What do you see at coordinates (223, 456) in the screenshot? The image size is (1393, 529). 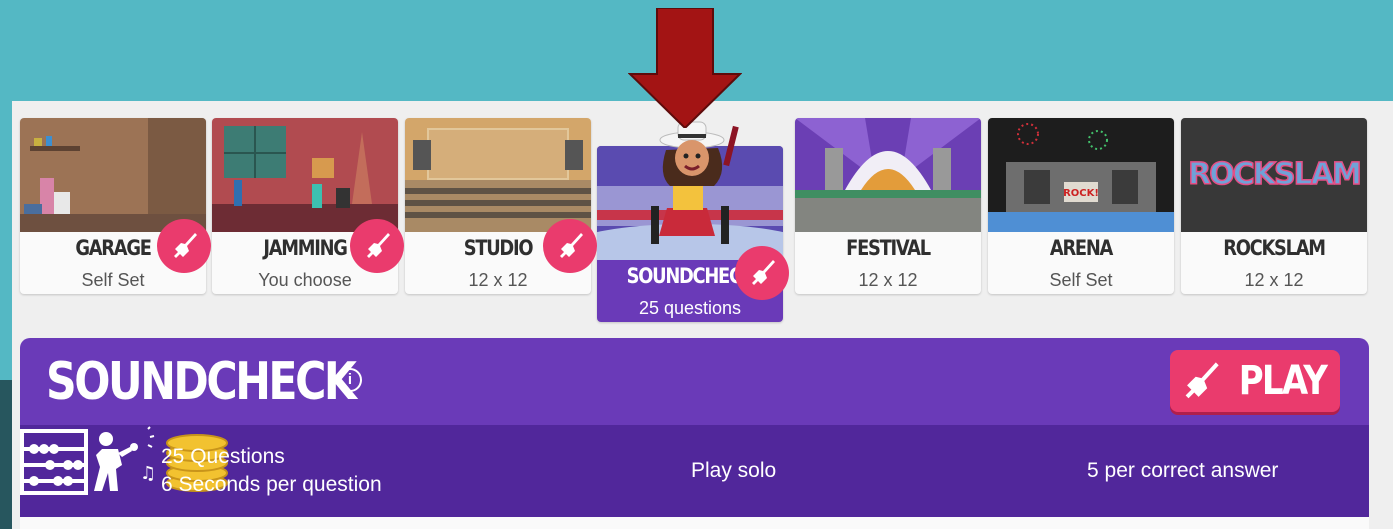 I see `questions-count: 25 Questions` at bounding box center [223, 456].